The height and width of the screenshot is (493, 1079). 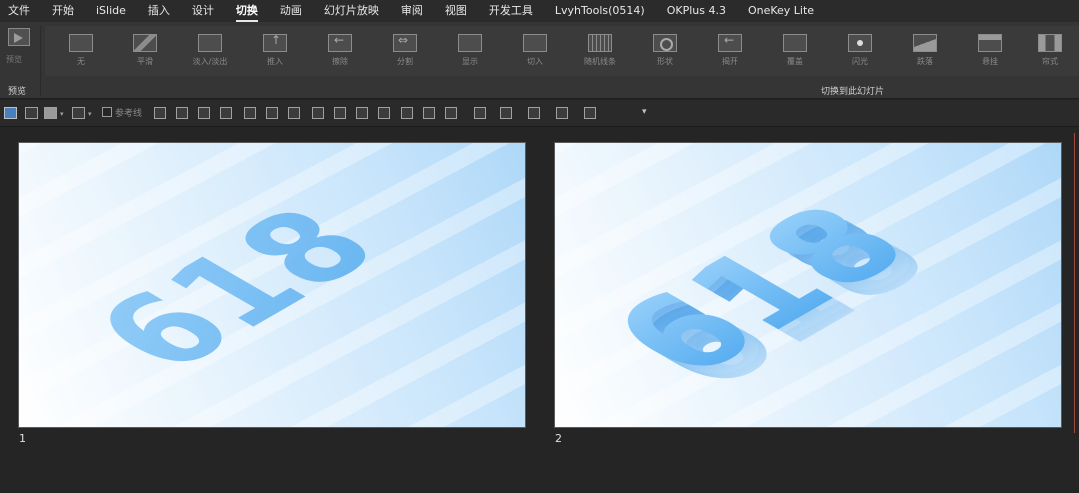 I want to click on fill-color-icon, so click(x=50, y=113).